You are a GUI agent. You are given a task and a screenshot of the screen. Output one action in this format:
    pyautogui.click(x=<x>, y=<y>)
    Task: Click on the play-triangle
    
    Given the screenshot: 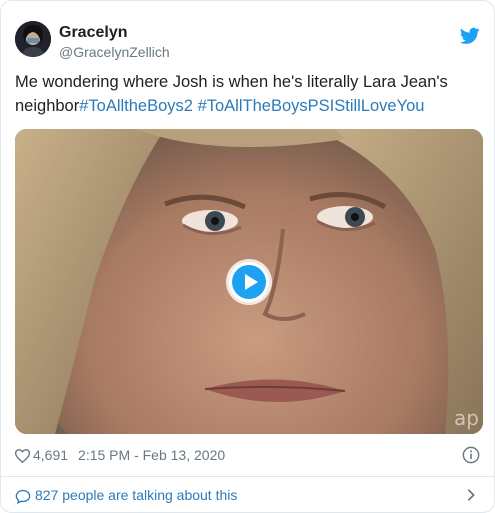 What is the action you would take?
    pyautogui.click(x=251, y=282)
    